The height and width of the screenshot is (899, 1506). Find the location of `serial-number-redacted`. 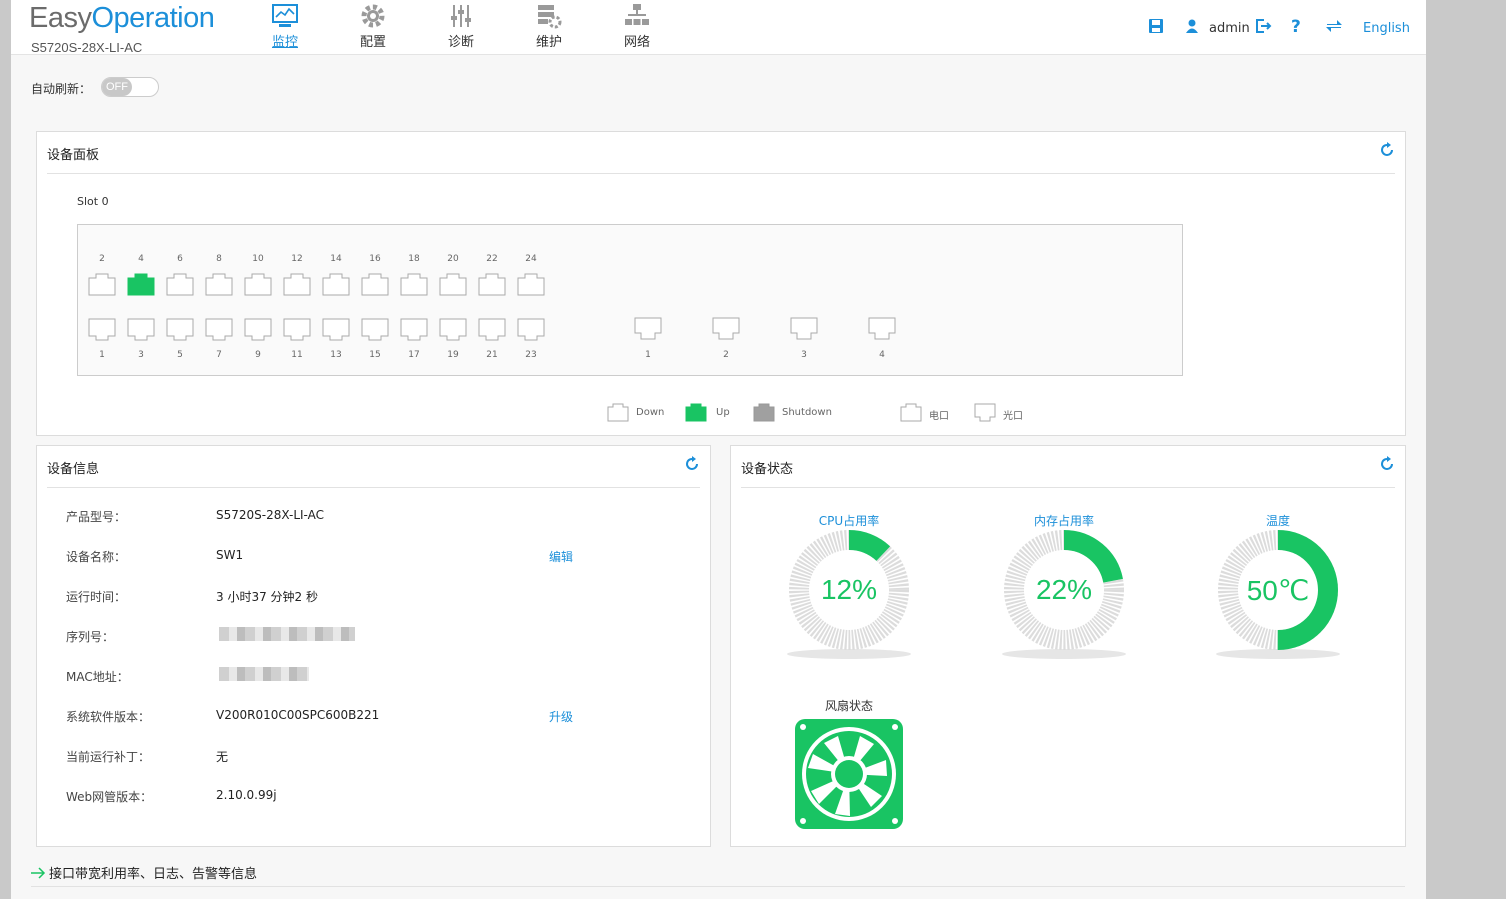

serial-number-redacted is located at coordinates (287, 634).